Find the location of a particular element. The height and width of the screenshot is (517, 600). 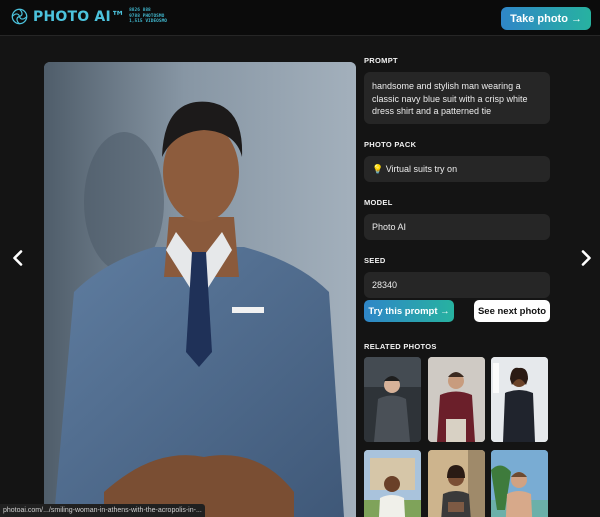

chevron-right-icon is located at coordinates (586, 258).